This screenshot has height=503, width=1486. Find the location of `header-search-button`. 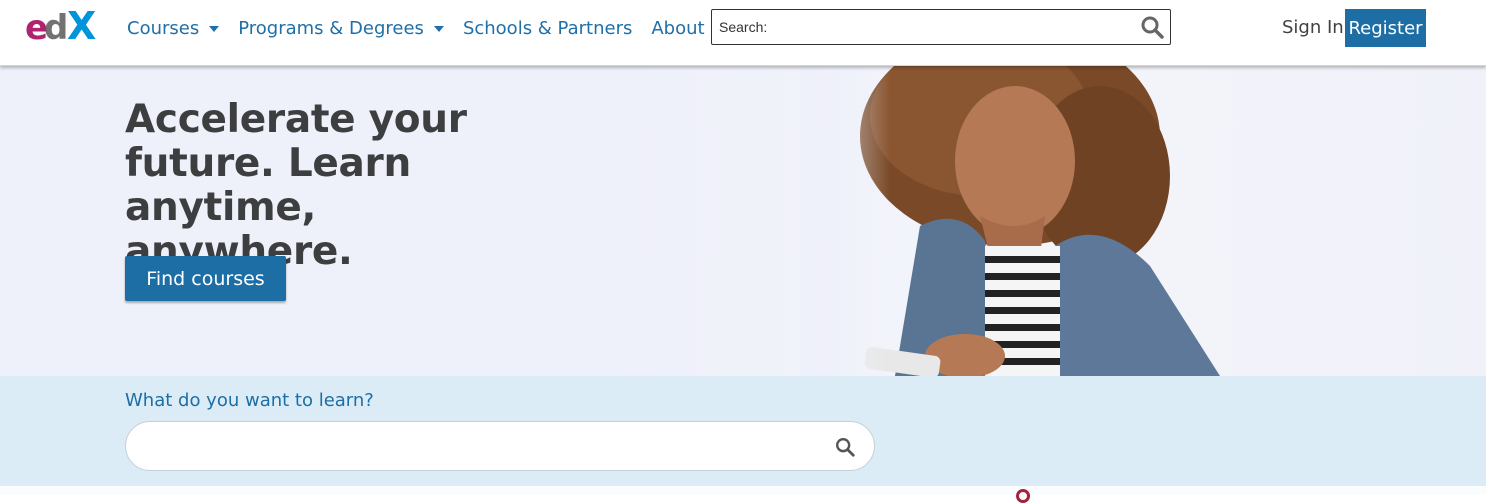

header-search-button is located at coordinates (1152, 27).